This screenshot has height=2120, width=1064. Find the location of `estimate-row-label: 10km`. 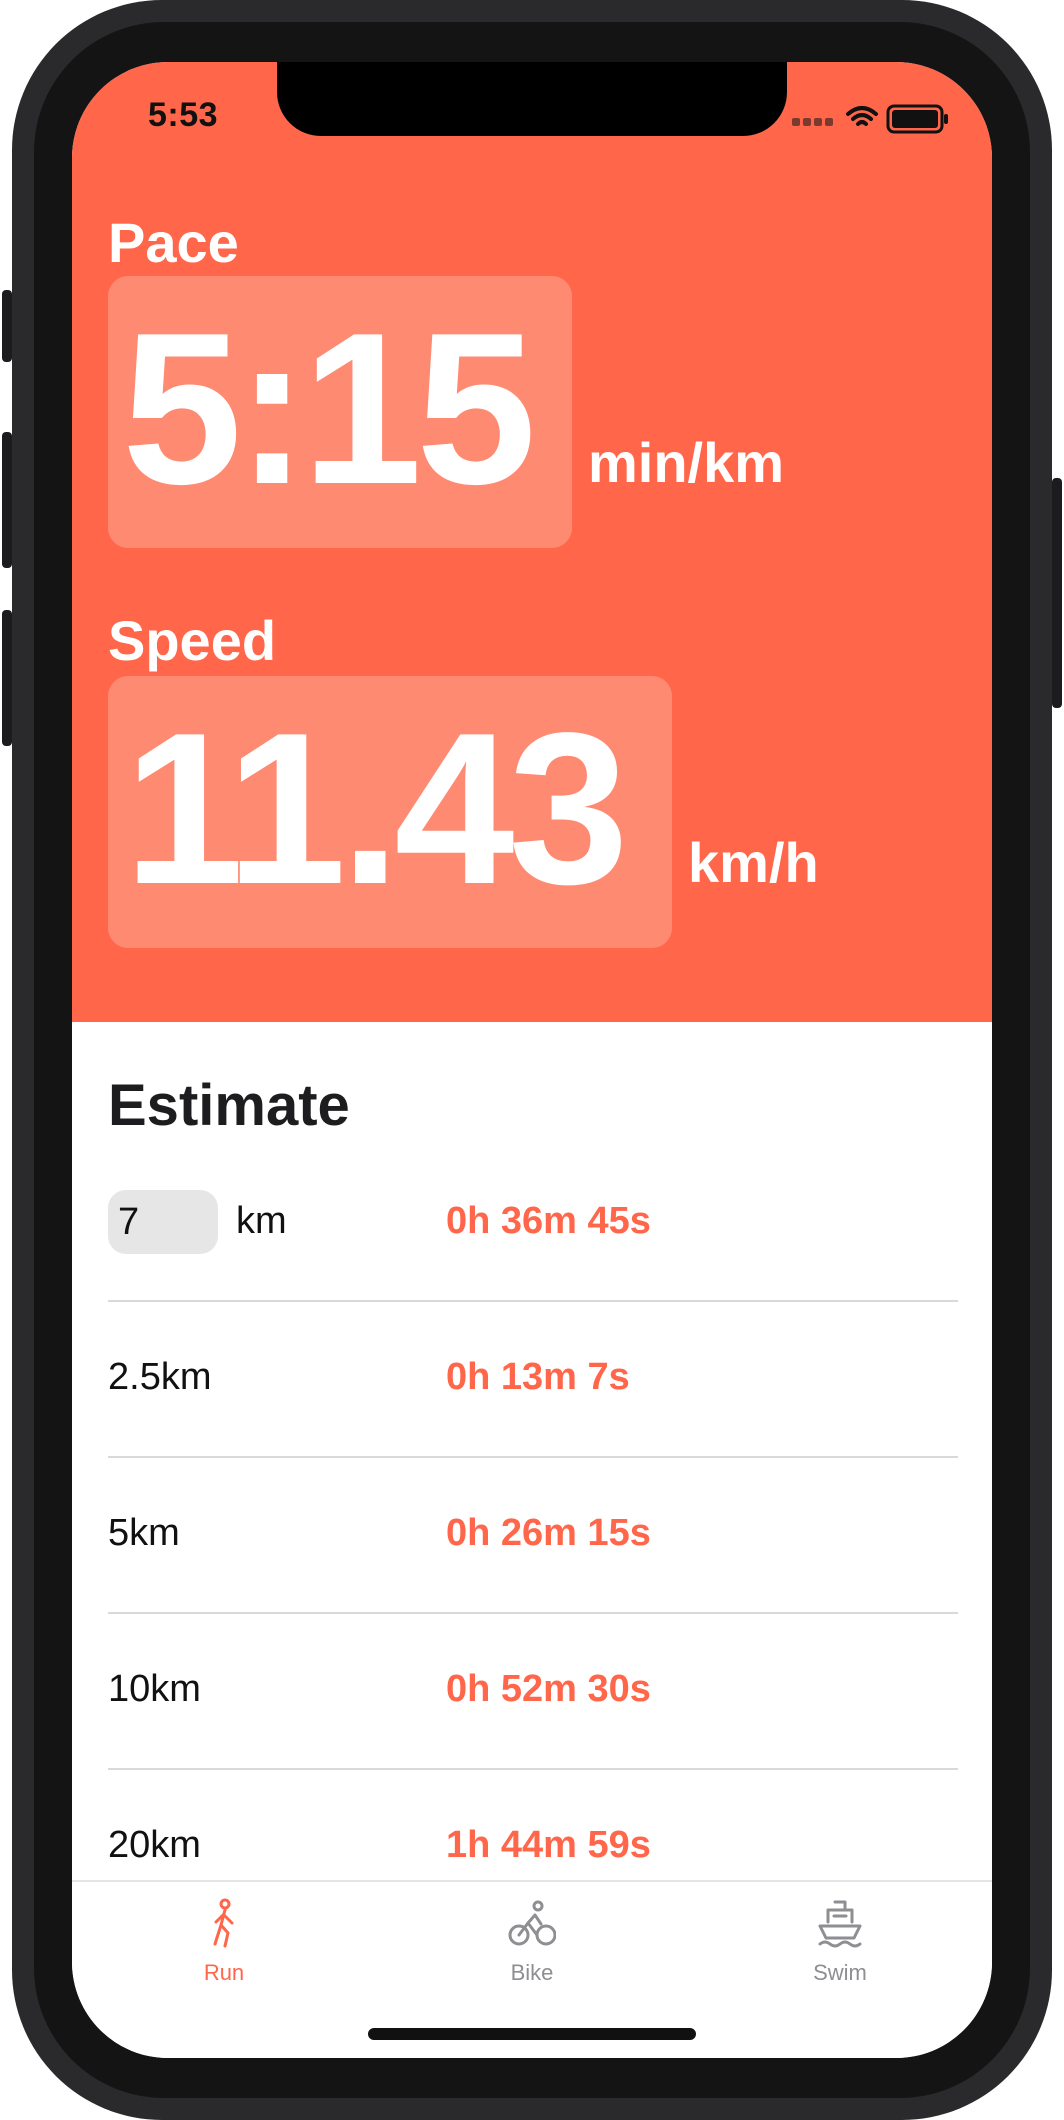

estimate-row-label: 10km is located at coordinates (154, 1689).